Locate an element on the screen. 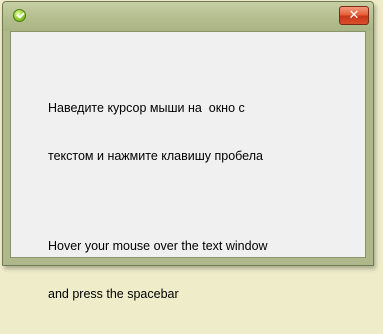 Image resolution: width=383 pixels, height=334 pixels. close-button: ✕ is located at coordinates (354, 15).